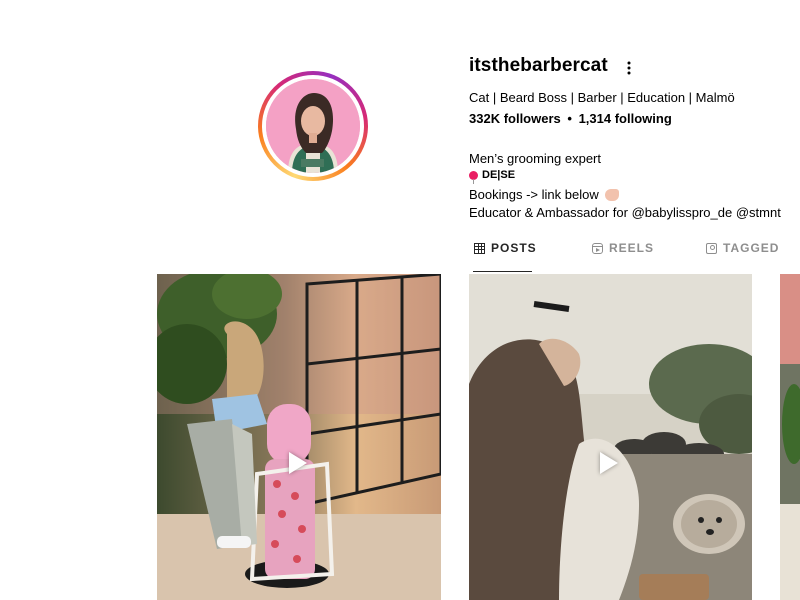  I want to click on tab-posts: POSTS, so click(505, 248).